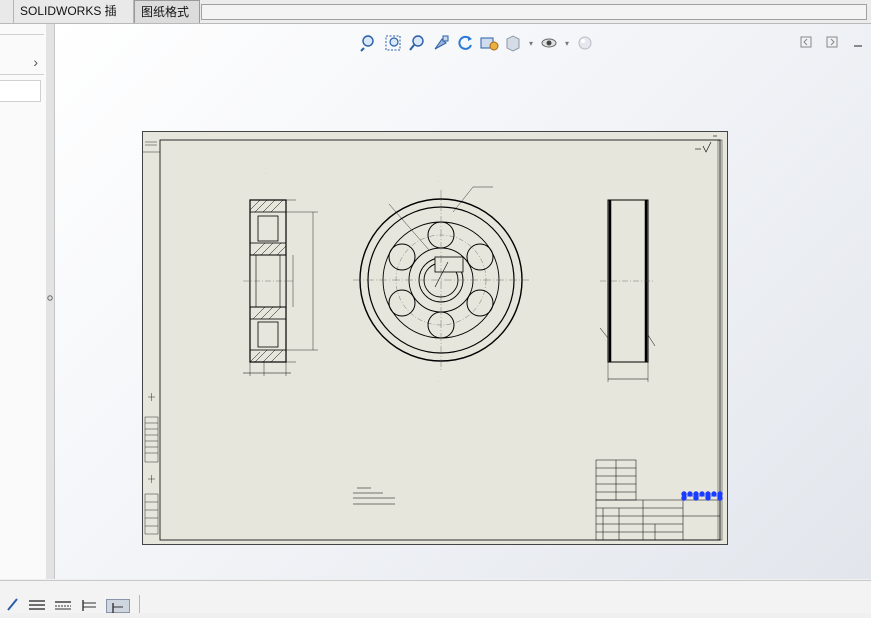 The height and width of the screenshot is (618, 871). Describe the element at coordinates (20, 91) in the screenshot. I see `panel-filter-field` at that location.